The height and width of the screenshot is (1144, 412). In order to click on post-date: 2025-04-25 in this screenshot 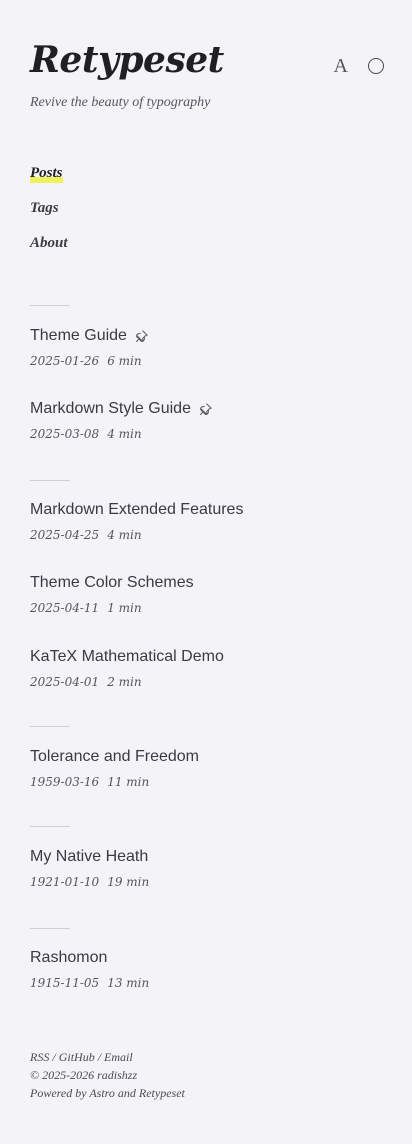, I will do `click(65, 535)`.